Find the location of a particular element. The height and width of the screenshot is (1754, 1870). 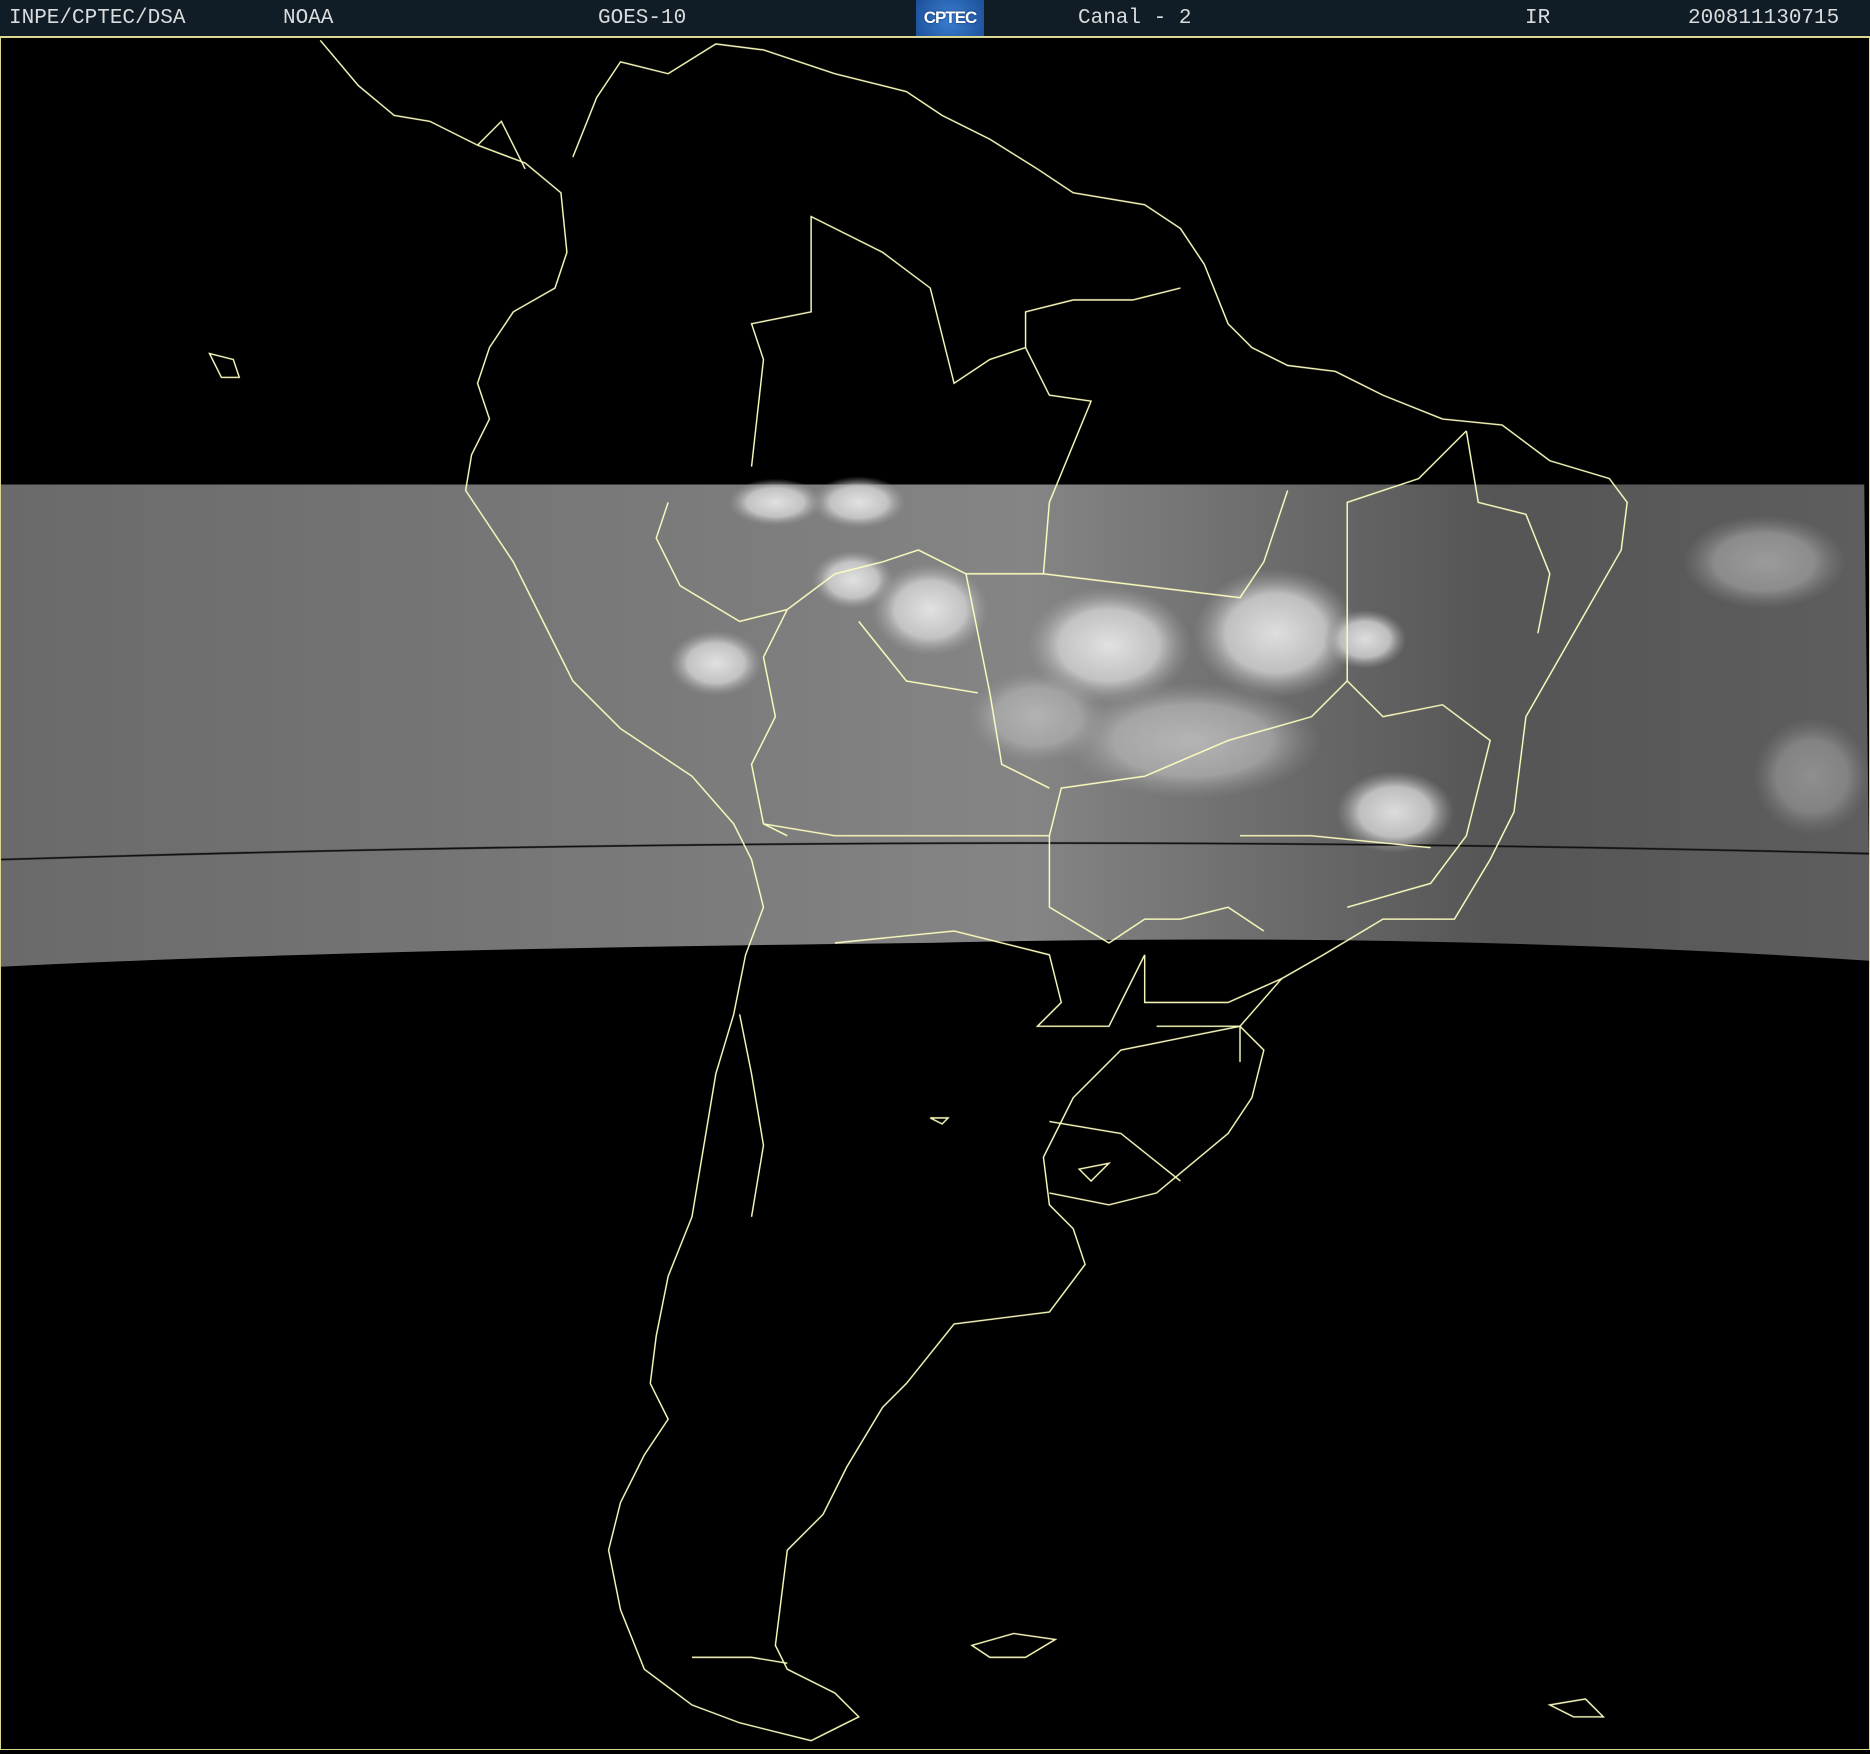

channel-label: Canal - 2 is located at coordinates (1135, 18).